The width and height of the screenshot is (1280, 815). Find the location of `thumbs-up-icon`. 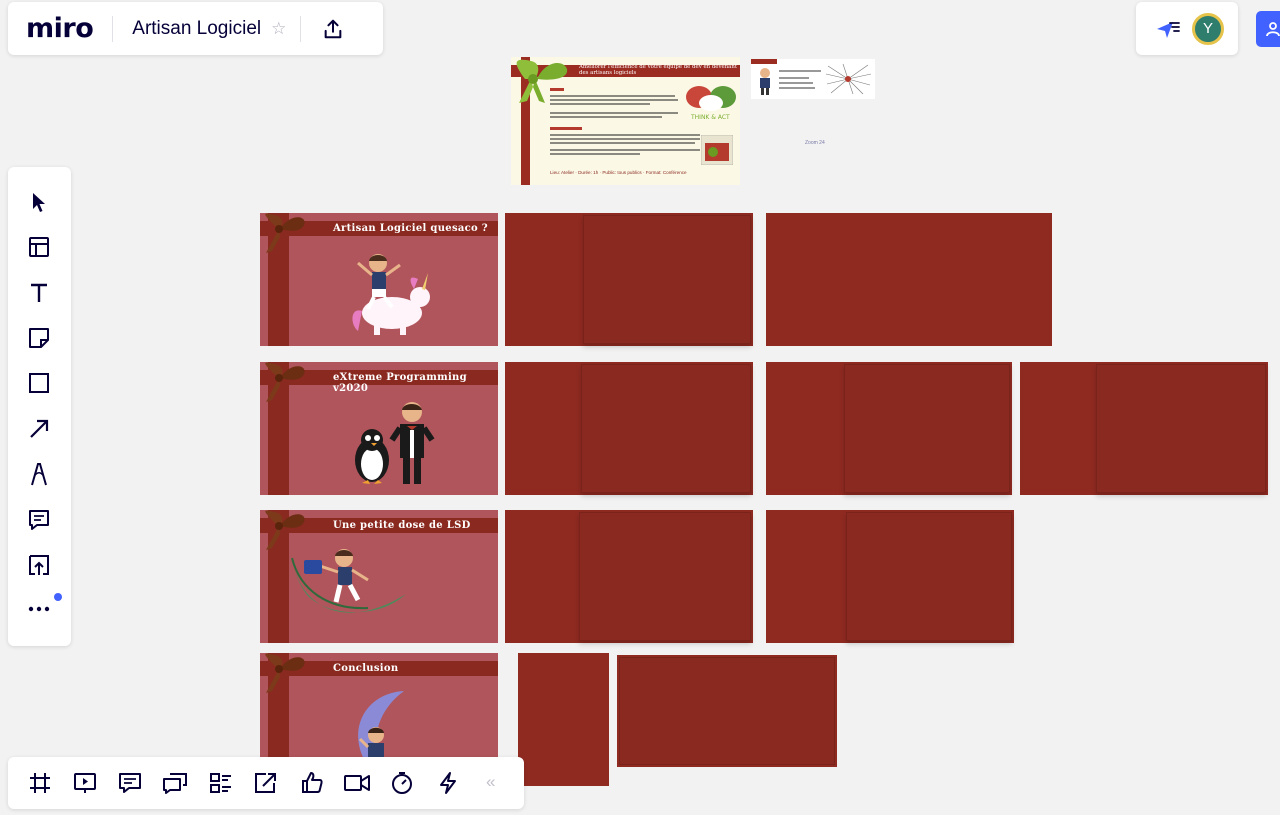

thumbs-up-icon is located at coordinates (312, 782).